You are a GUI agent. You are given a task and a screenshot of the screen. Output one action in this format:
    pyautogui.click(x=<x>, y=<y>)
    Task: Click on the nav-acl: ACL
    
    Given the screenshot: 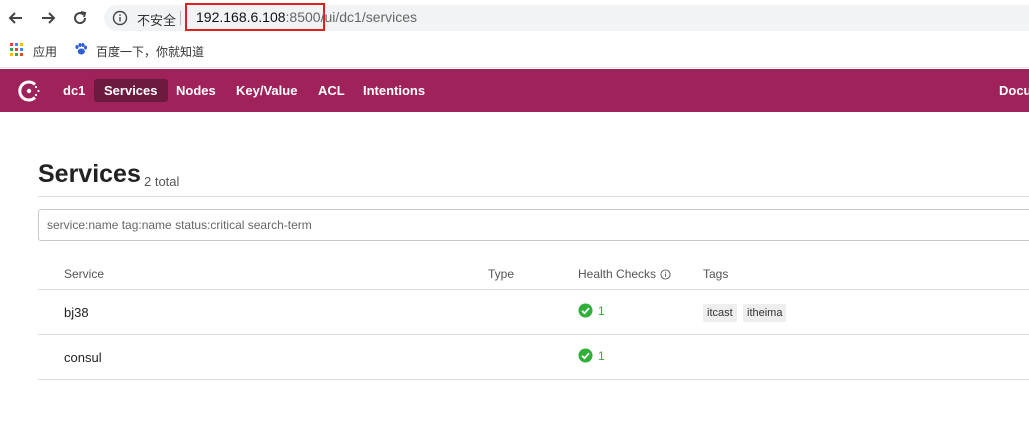 What is the action you would take?
    pyautogui.click(x=331, y=90)
    